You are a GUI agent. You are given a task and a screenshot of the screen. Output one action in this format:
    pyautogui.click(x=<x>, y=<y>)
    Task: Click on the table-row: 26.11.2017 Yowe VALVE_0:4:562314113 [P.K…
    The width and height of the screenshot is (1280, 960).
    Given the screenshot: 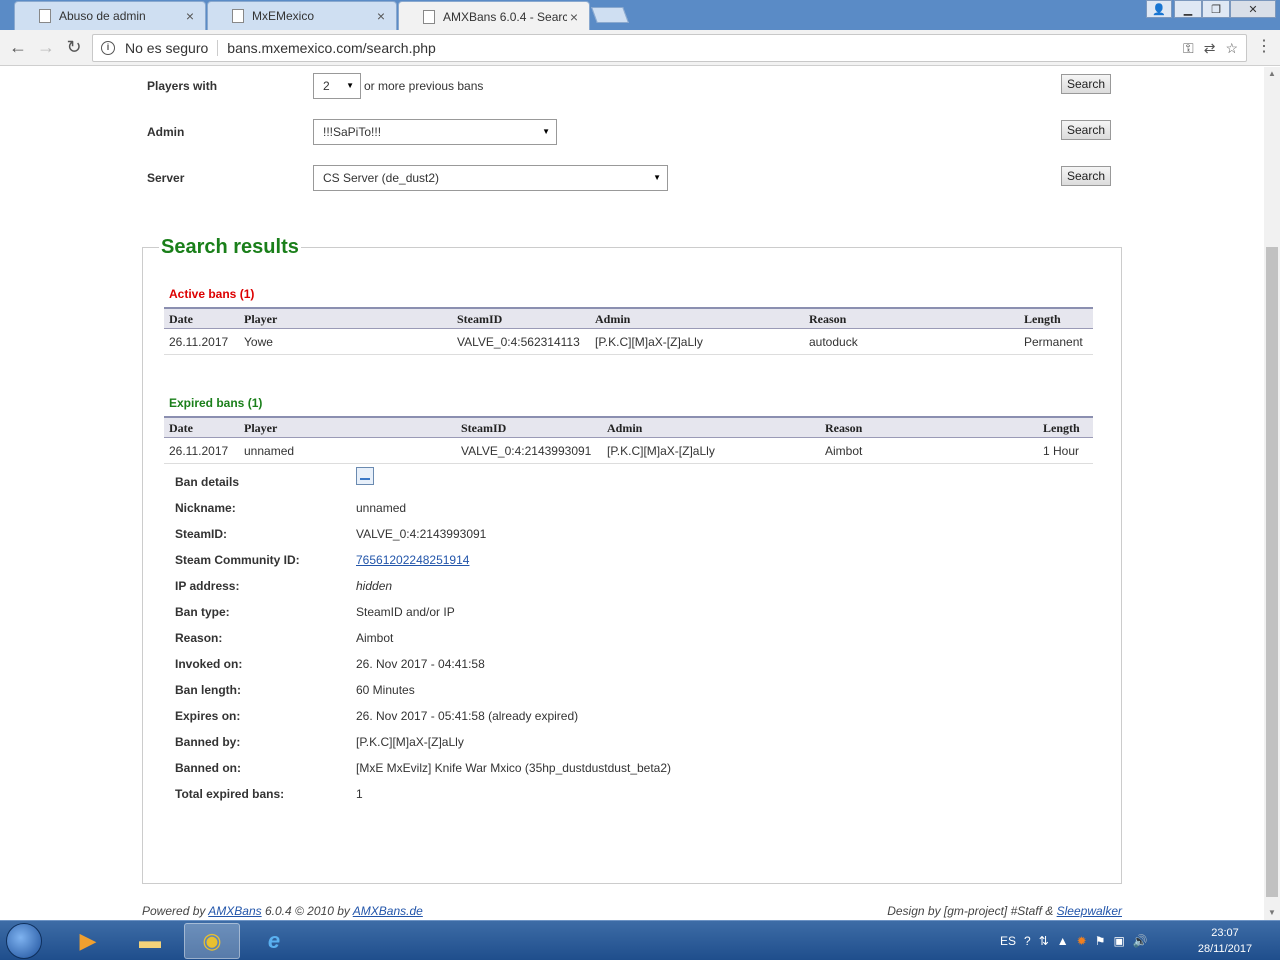 What is the action you would take?
    pyautogui.click(x=628, y=342)
    